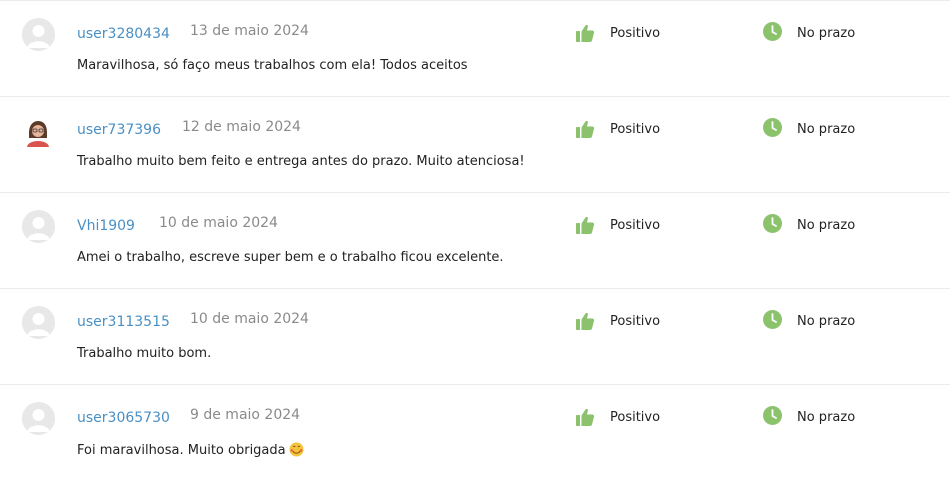  Describe the element at coordinates (241, 127) in the screenshot. I see `review-date: 12 de maio 2024` at that location.